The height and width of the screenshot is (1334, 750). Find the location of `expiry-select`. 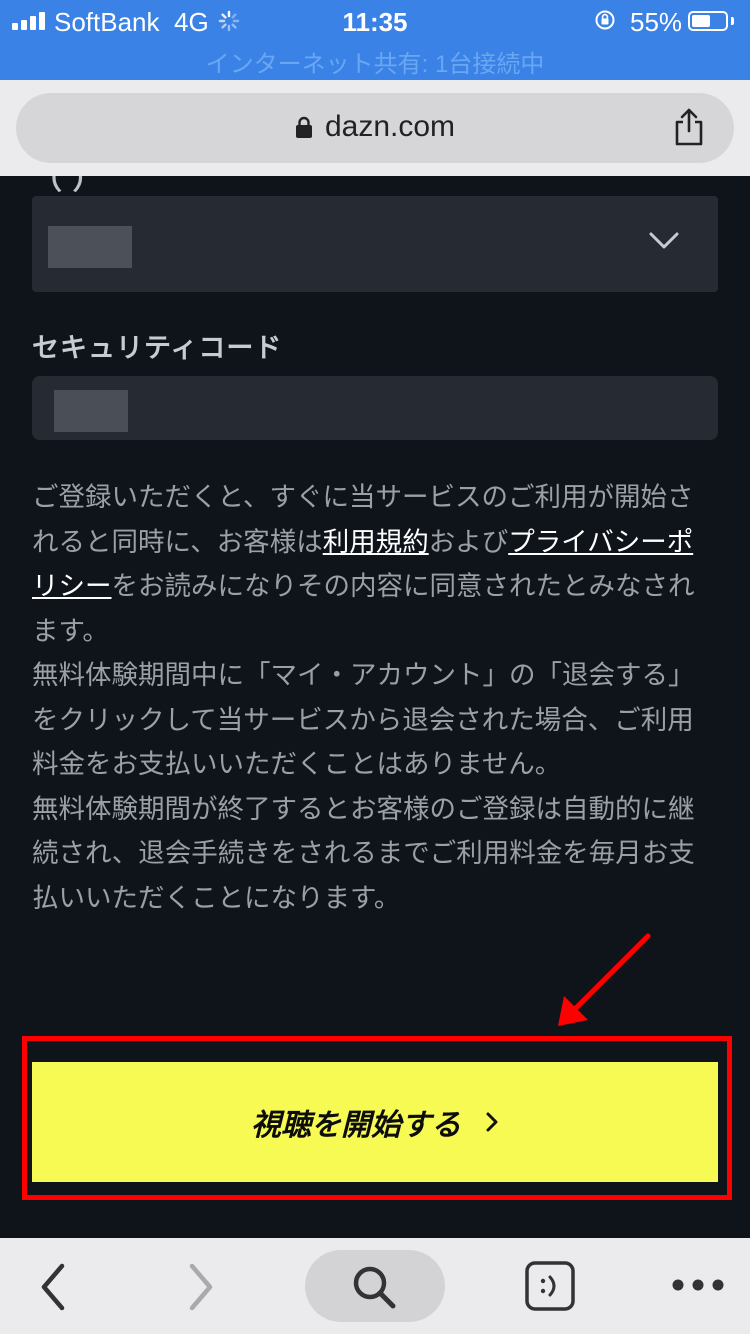

expiry-select is located at coordinates (375, 244).